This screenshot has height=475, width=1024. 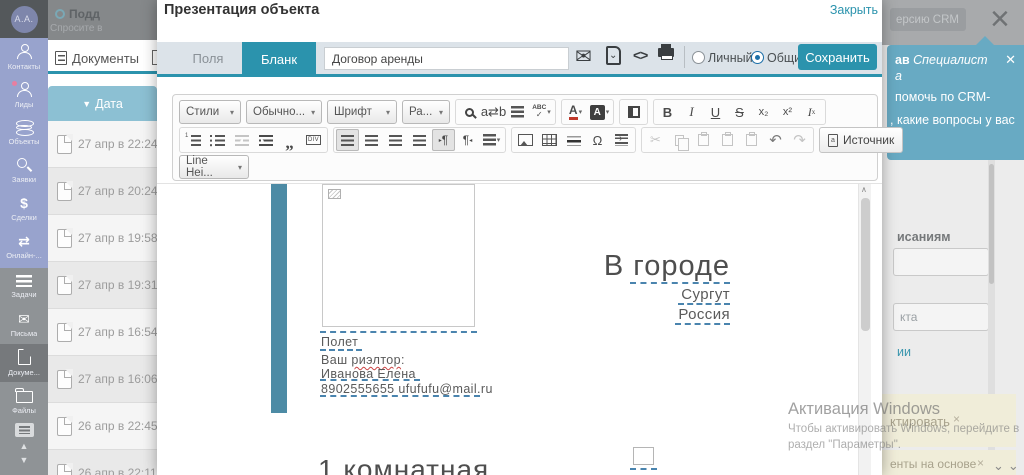 What do you see at coordinates (279, 59) in the screenshot?
I see `tab-blank: Бланк` at bounding box center [279, 59].